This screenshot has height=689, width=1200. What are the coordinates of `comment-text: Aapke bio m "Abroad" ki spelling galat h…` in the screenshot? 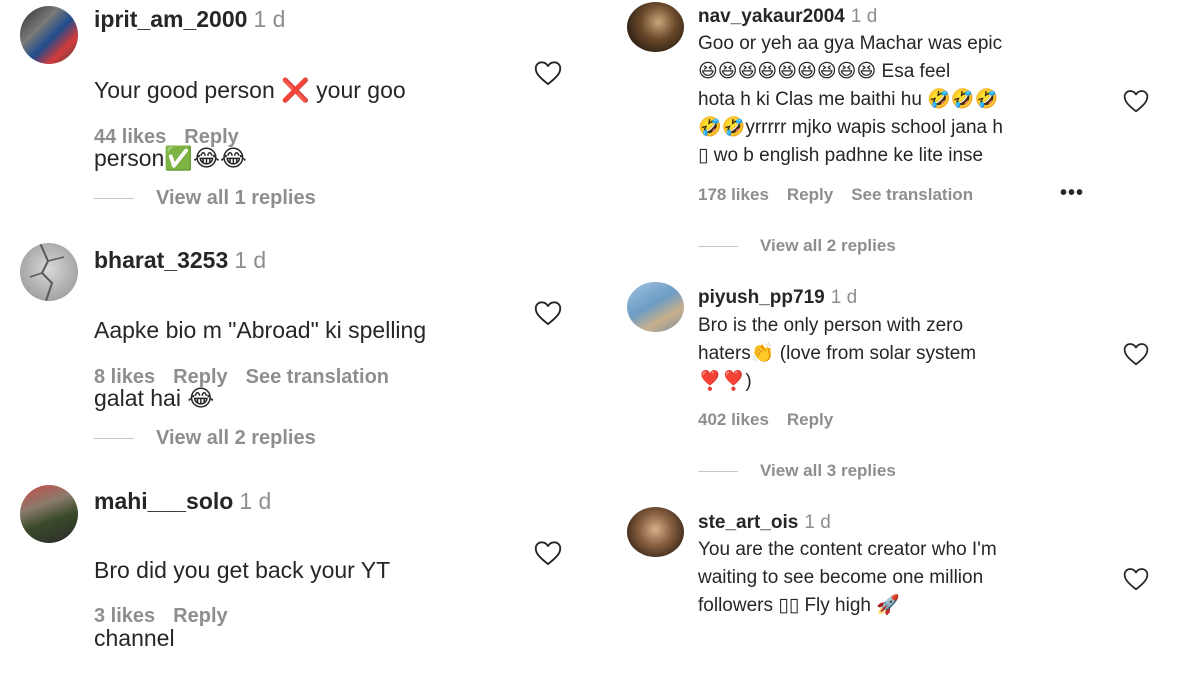 It's located at (299, 364).